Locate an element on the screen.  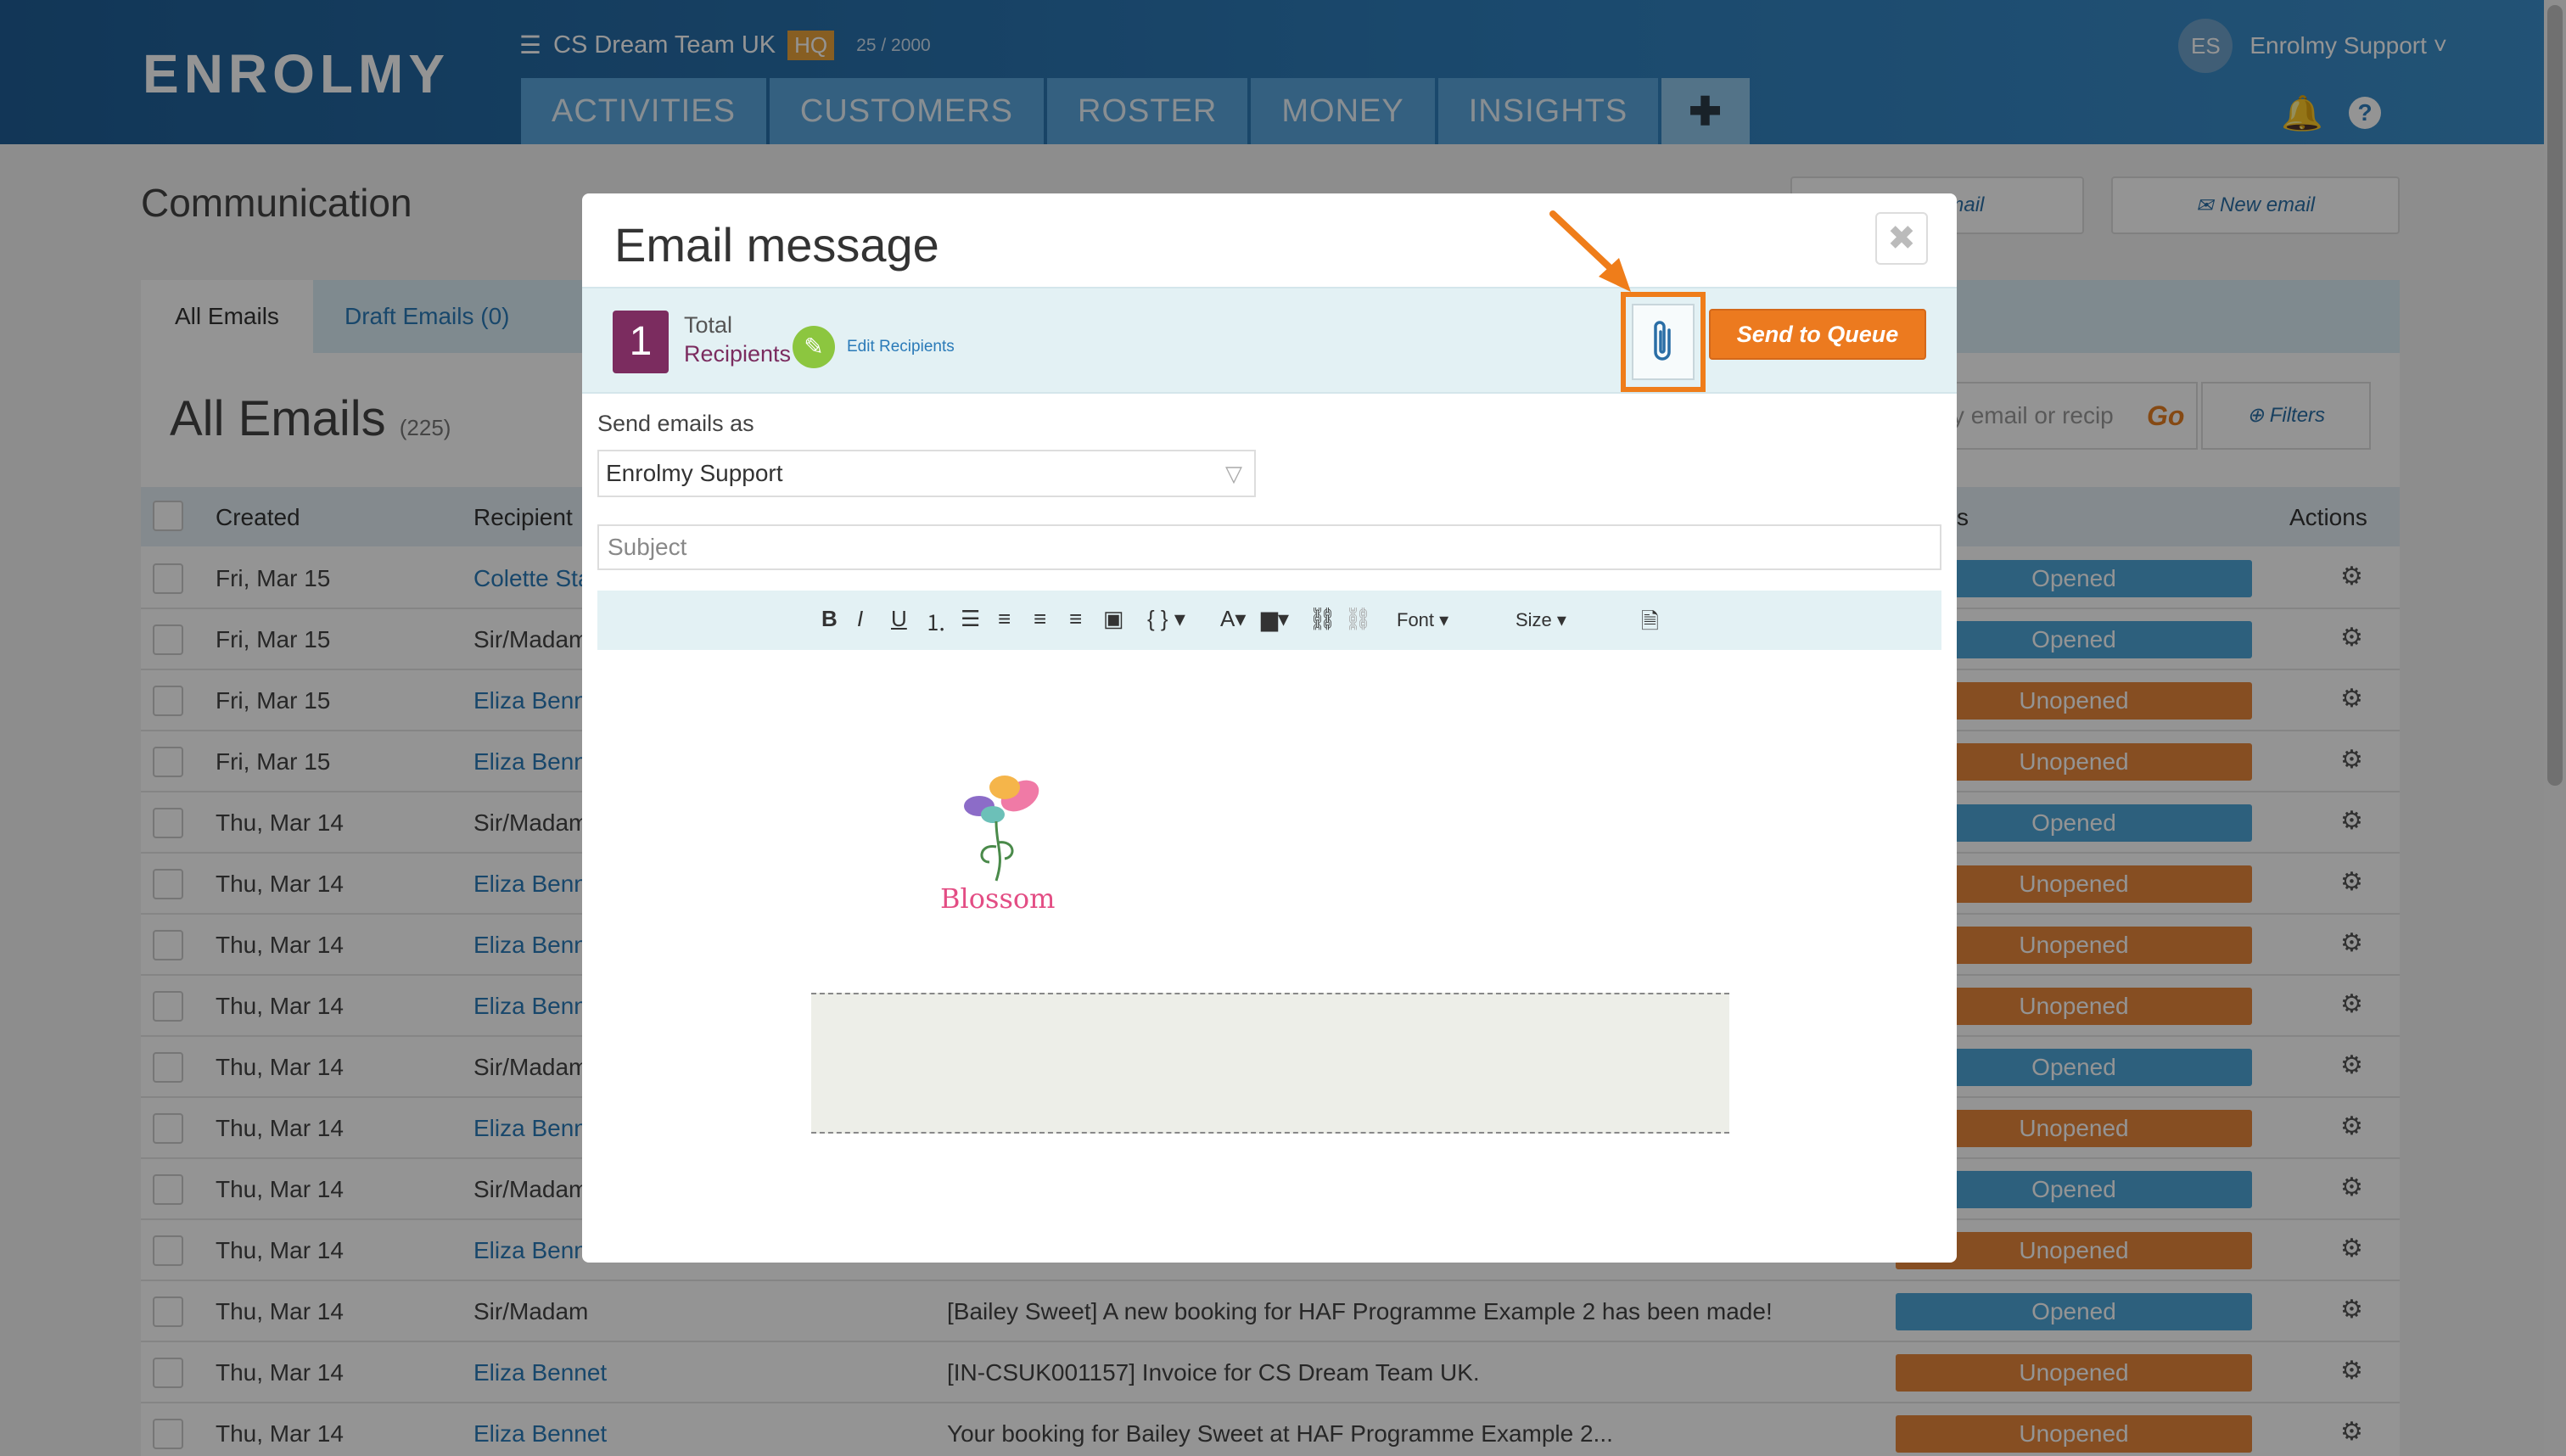
modal-title: Email message is located at coordinates (776, 245).